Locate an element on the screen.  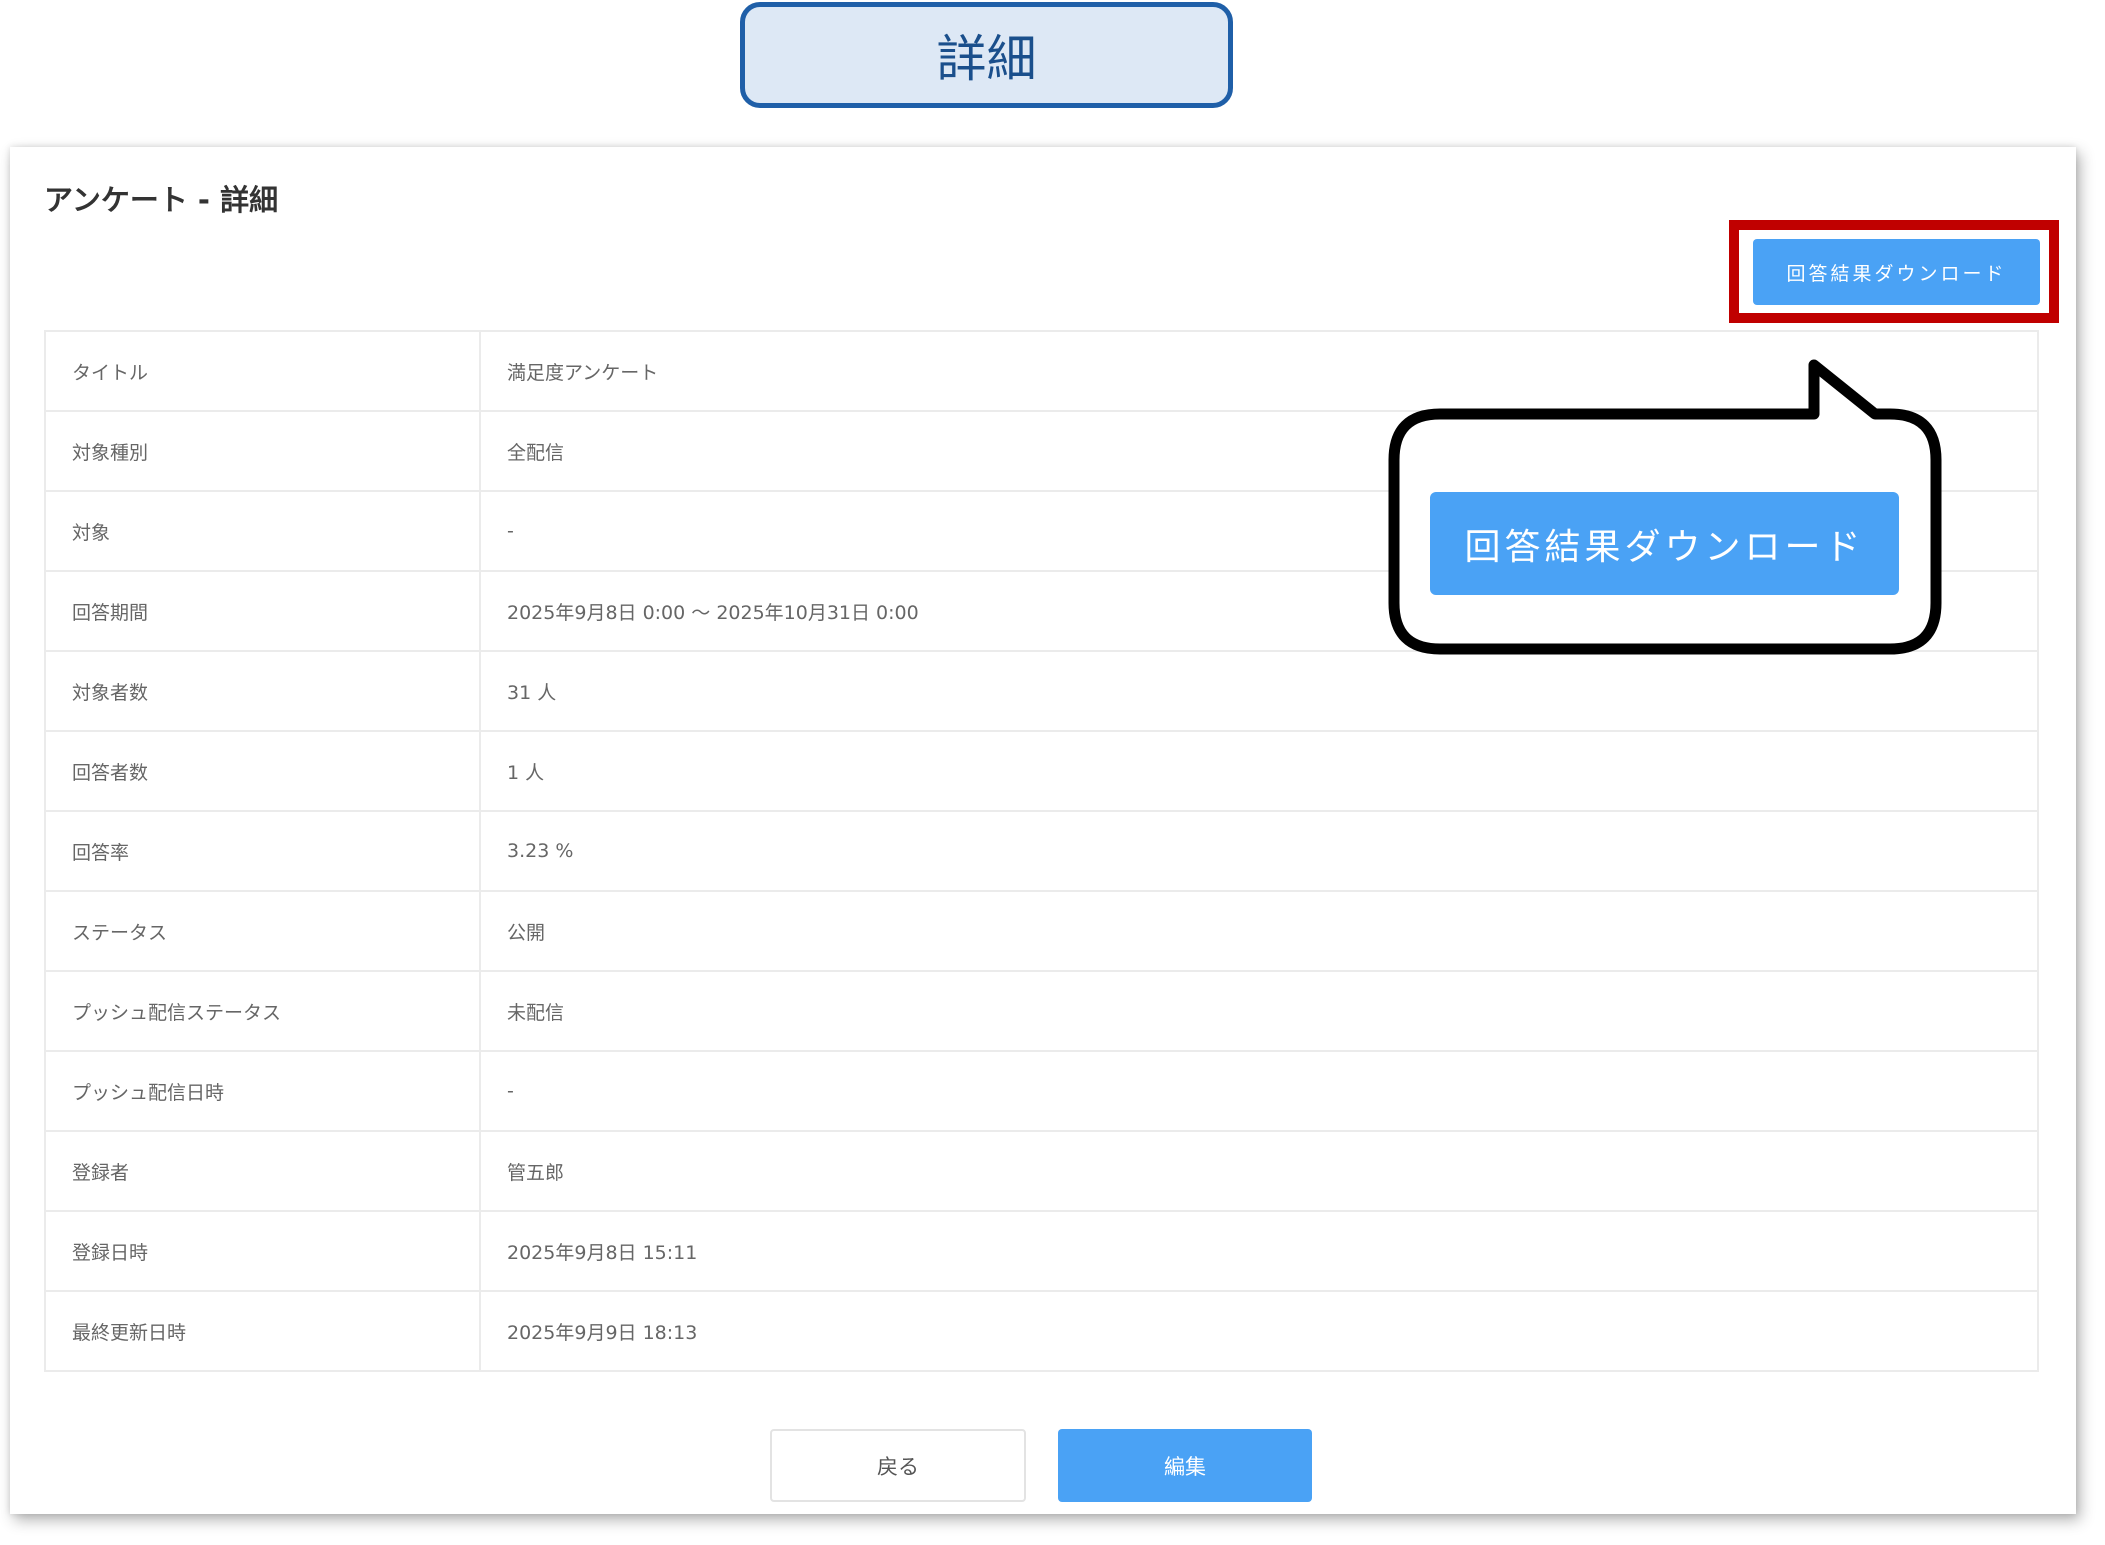
row-value: 2025年9月9日 18:13 is located at coordinates (1259, 1331).